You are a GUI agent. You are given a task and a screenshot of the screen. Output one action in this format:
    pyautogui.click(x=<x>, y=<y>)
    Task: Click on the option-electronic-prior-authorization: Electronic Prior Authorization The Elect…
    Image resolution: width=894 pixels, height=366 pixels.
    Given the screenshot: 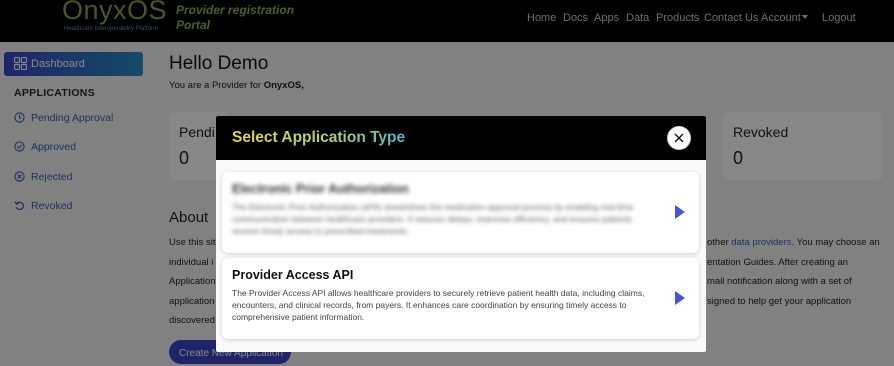 What is the action you would take?
    pyautogui.click(x=460, y=212)
    